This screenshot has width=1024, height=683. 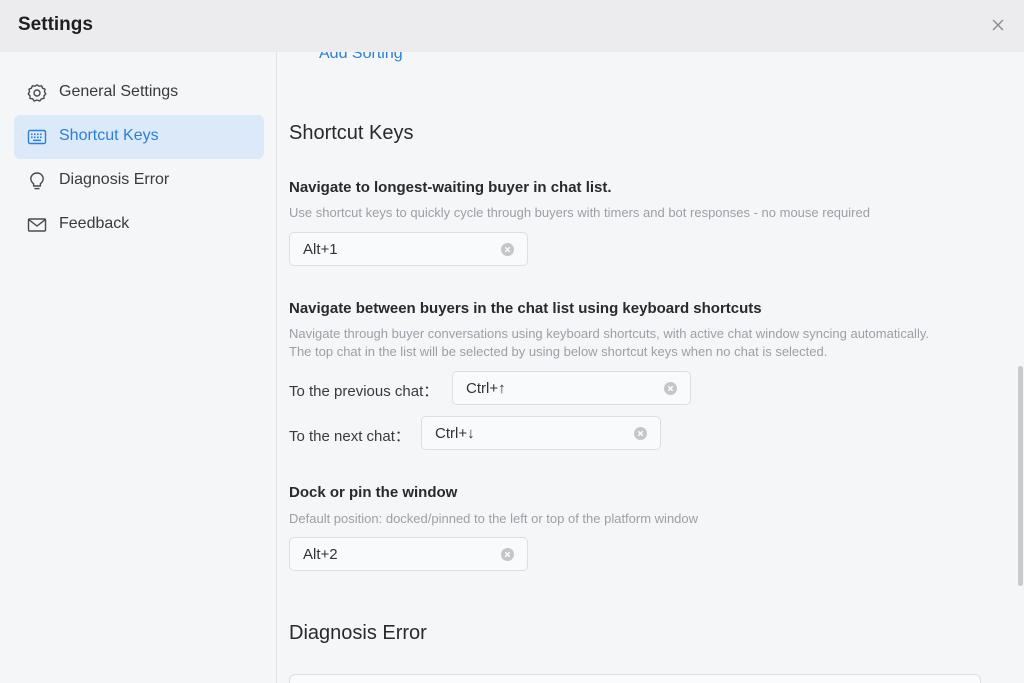 What do you see at coordinates (94, 223) in the screenshot?
I see `sidebar-item-label: Feedback` at bounding box center [94, 223].